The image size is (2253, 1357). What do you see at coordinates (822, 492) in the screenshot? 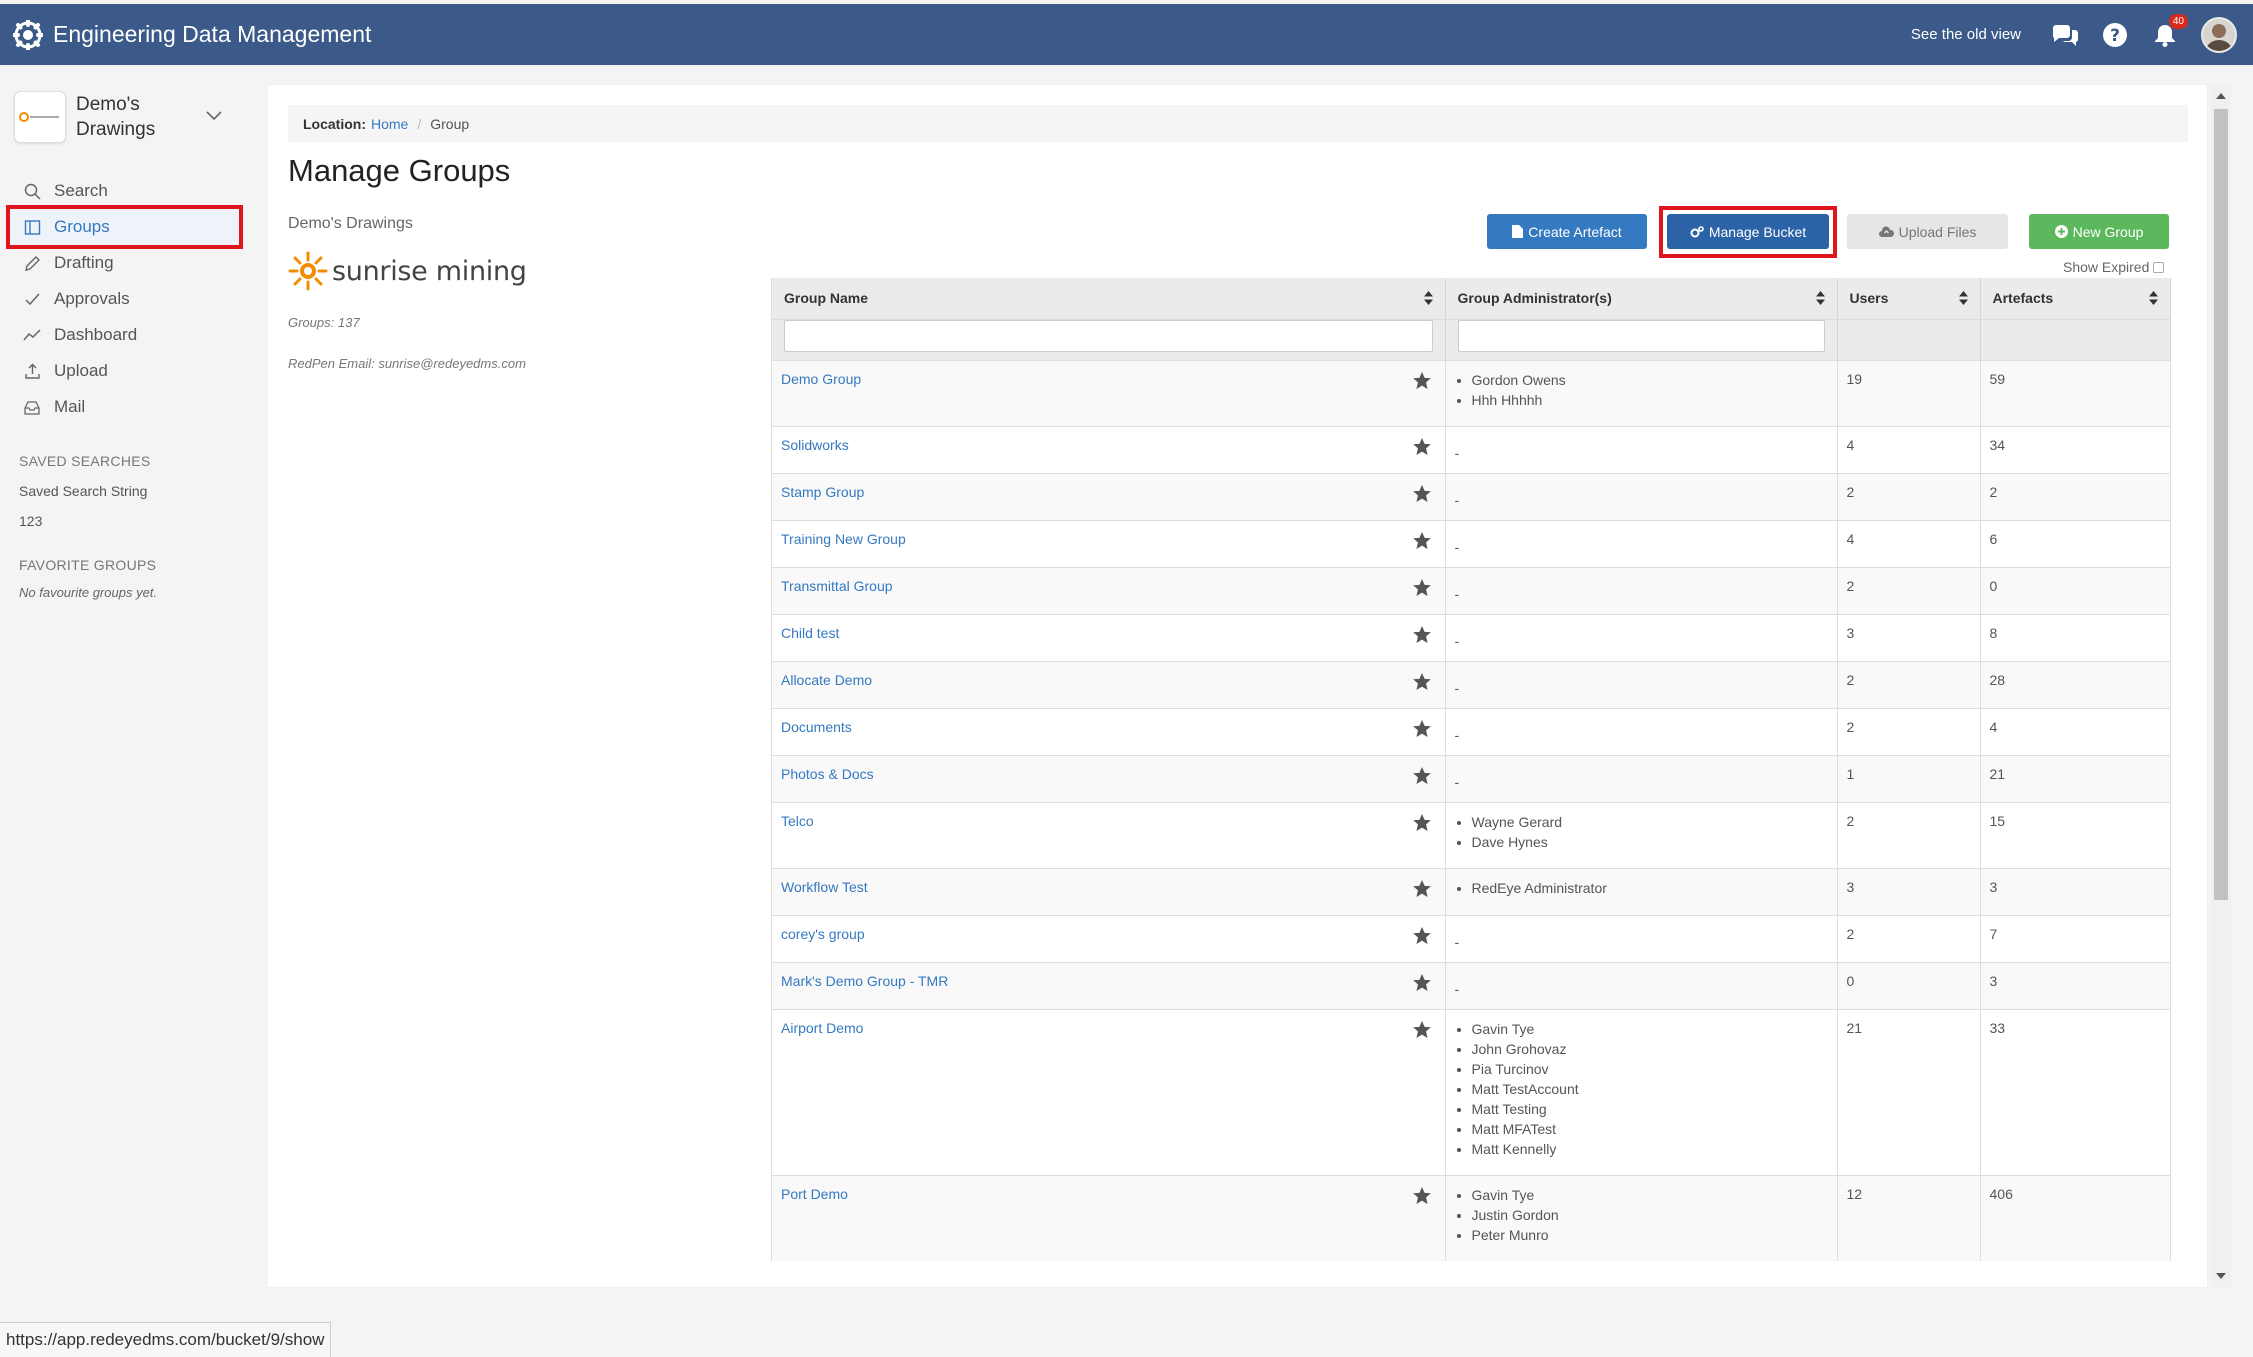
I see `group-name-link: Stamp Group` at bounding box center [822, 492].